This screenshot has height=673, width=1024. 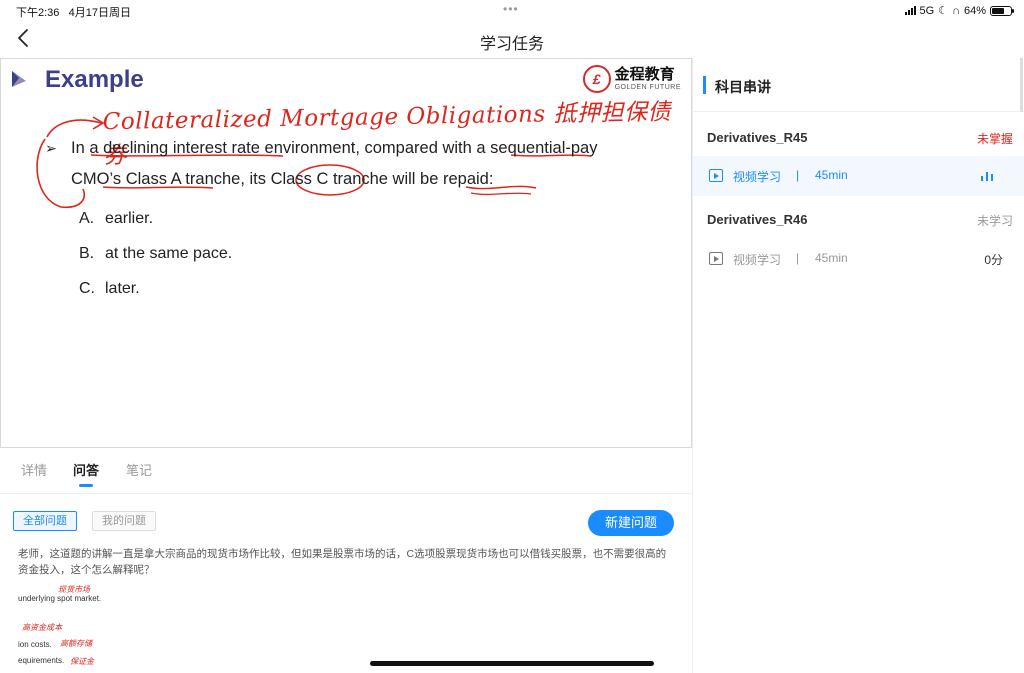 I want to click on chapter-status: 未学习, so click(x=994, y=221).